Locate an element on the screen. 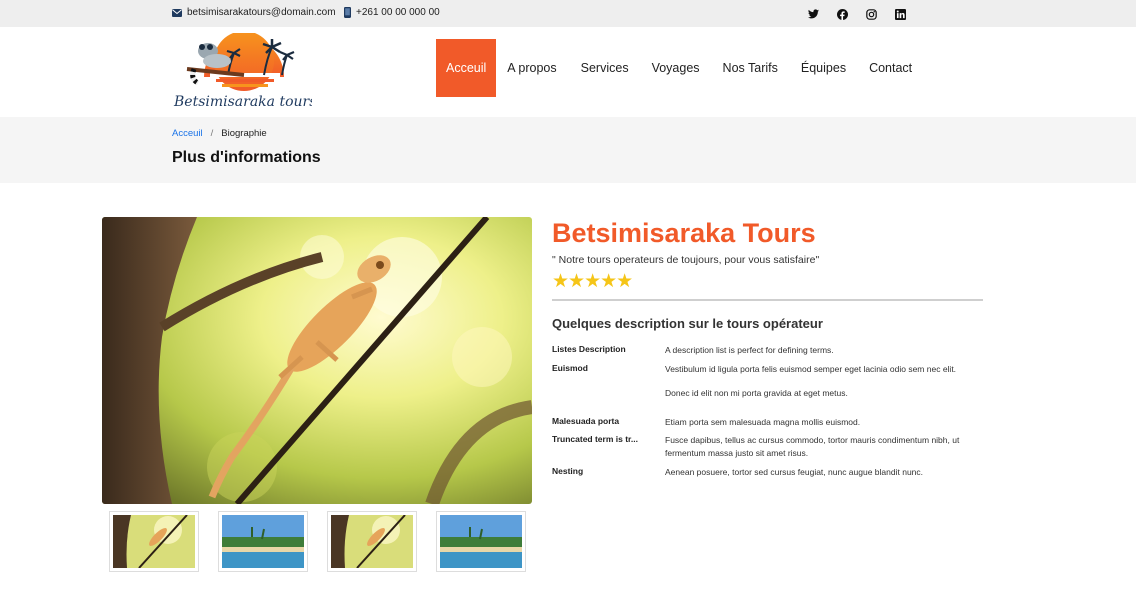 The width and height of the screenshot is (1136, 596). divider is located at coordinates (767, 300).